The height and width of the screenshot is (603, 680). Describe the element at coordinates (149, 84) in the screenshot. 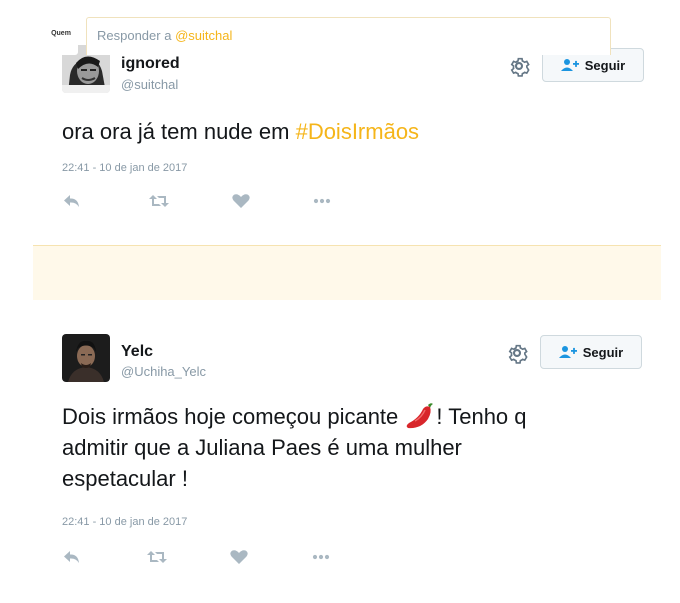

I see `username: @suitchal` at that location.